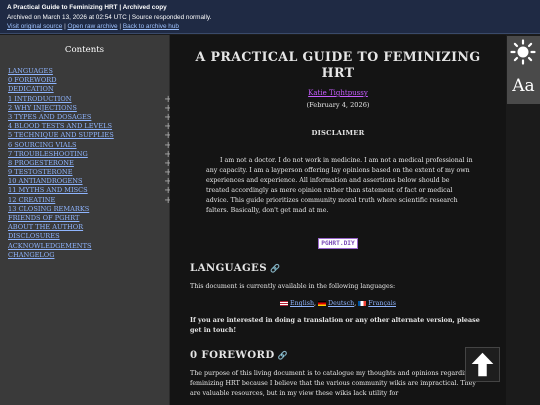  I want to click on languages-heading-text: LANGUAGES, so click(228, 268).